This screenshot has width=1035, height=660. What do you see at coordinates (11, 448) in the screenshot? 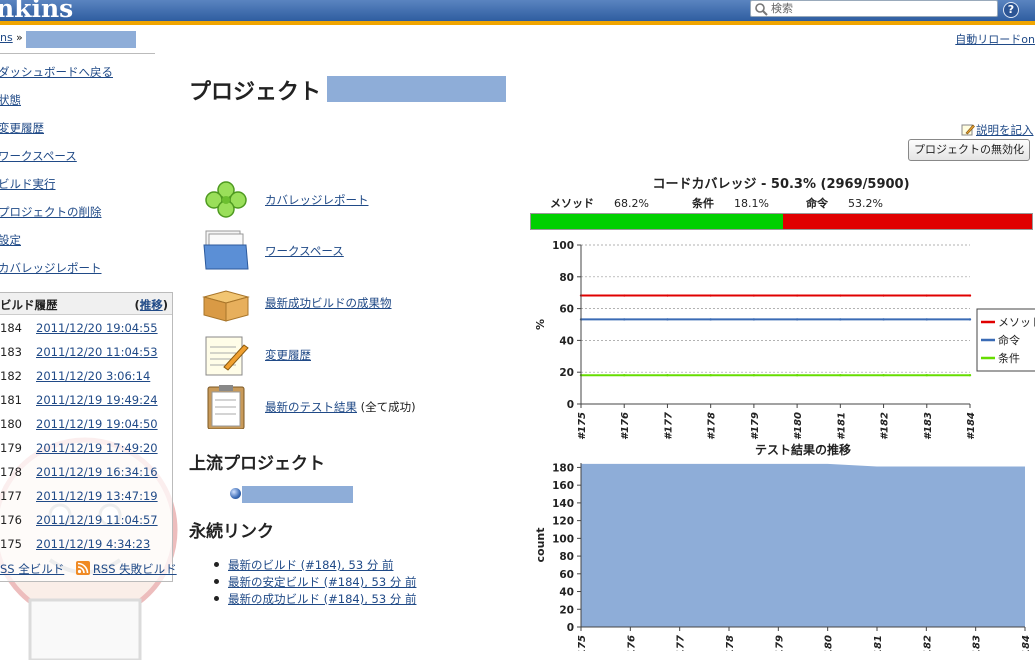
I see `build-number: 179` at bounding box center [11, 448].